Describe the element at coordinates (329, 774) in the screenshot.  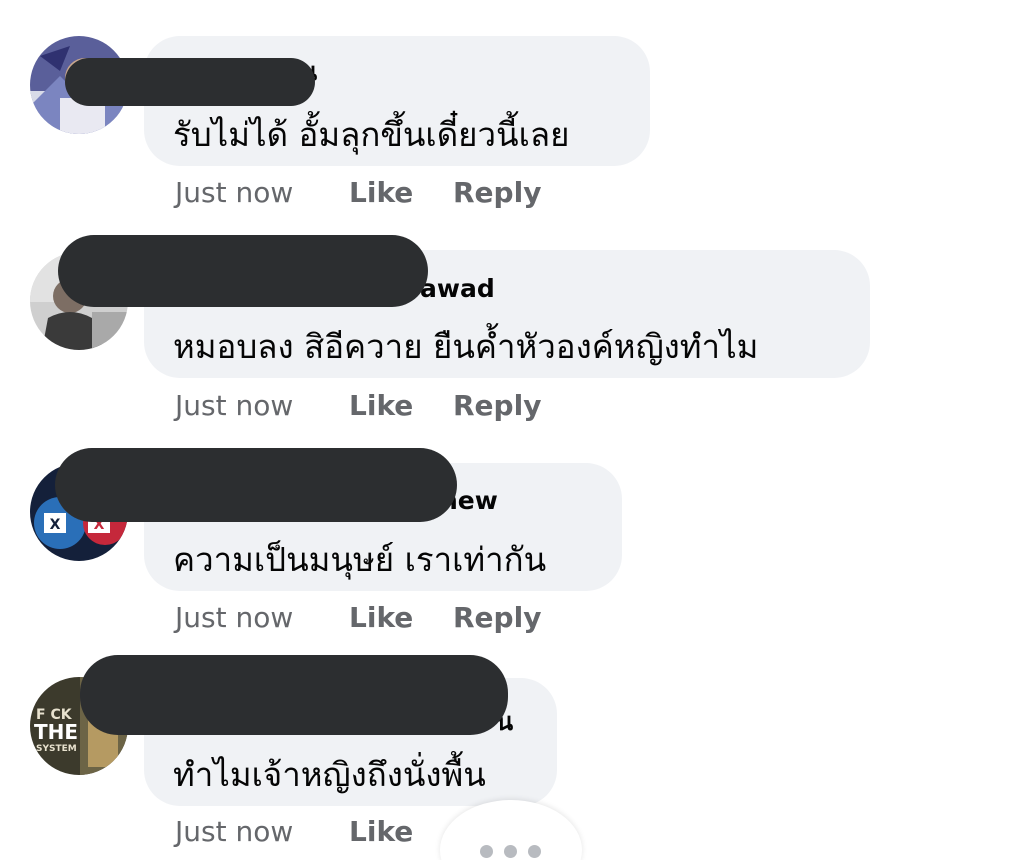
I see `comment-text: ทำไมเจ้าหญิงถึงนั่งพื้น` at that location.